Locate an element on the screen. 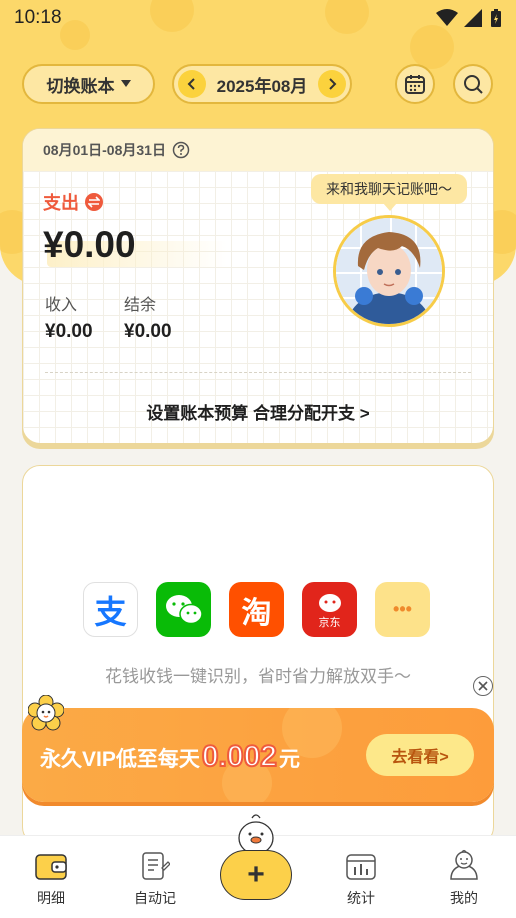 The width and height of the screenshot is (516, 918). chevron-right-icon is located at coordinates (333, 84).